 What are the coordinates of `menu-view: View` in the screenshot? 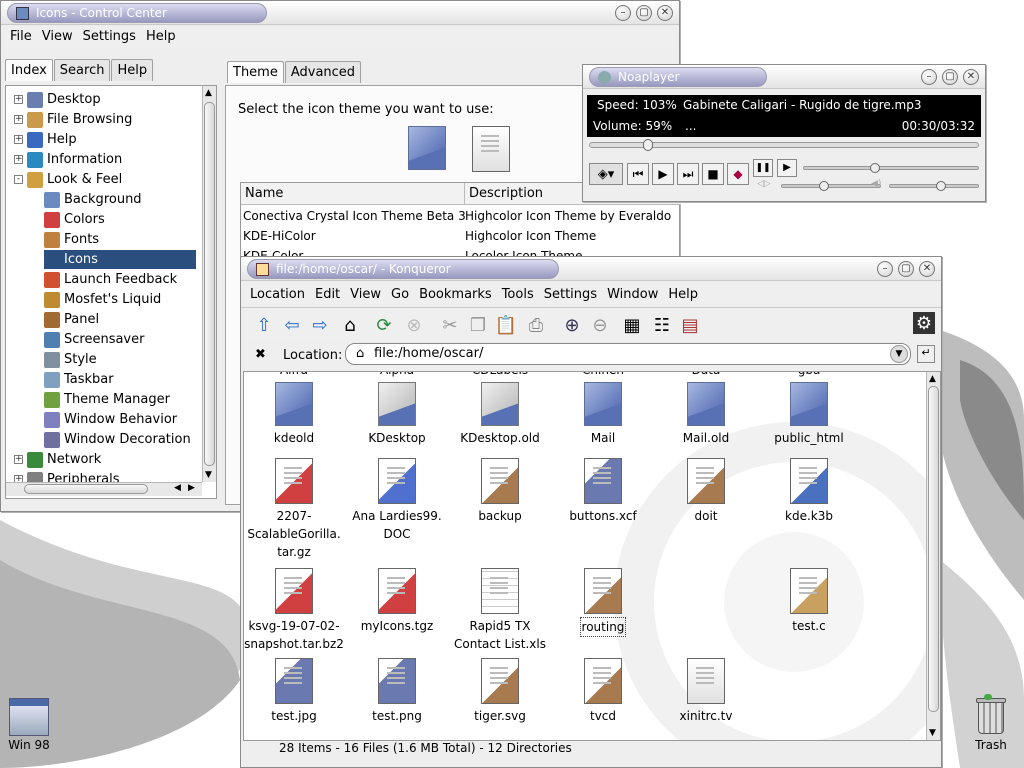 It's located at (365, 295).